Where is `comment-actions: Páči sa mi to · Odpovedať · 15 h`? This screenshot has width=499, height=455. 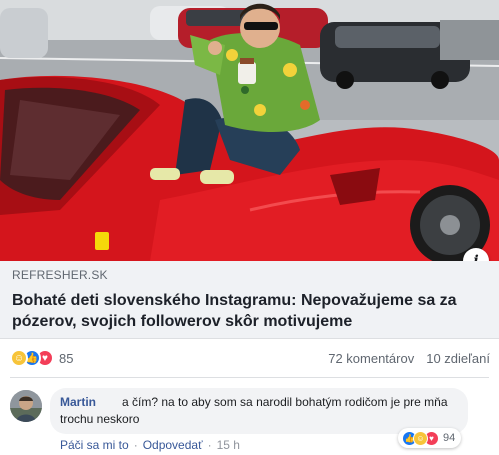
comment-actions: Páči sa mi to · Odpovedať · 15 h is located at coordinates (150, 445).